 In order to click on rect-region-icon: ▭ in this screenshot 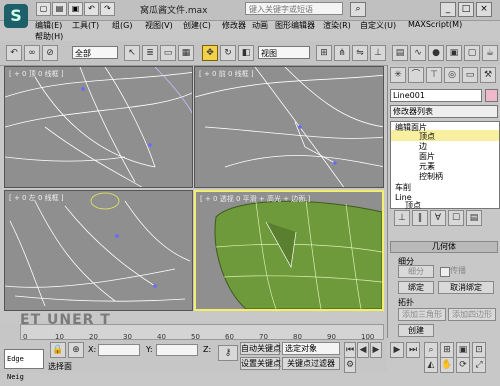, I will do `click(168, 53)`.